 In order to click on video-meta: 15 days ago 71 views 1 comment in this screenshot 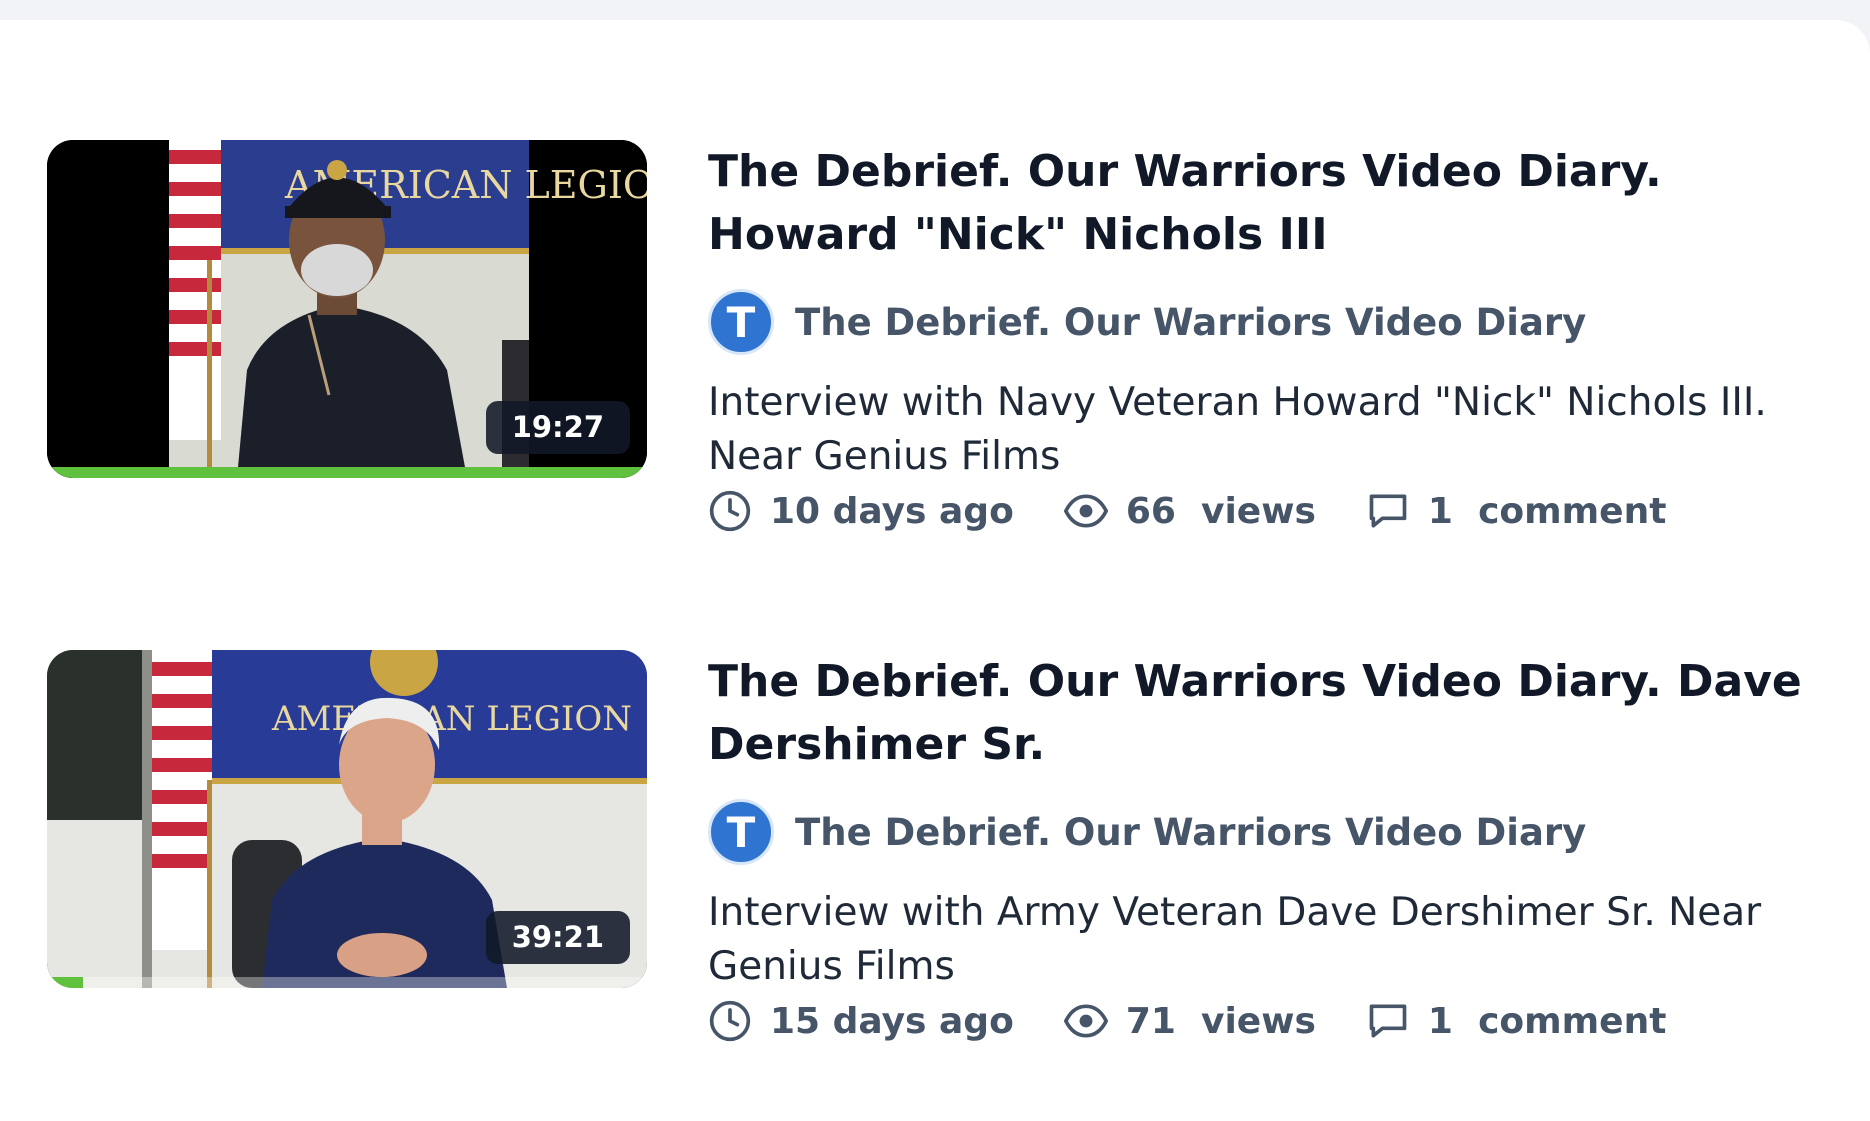, I will do `click(1258, 1021)`.